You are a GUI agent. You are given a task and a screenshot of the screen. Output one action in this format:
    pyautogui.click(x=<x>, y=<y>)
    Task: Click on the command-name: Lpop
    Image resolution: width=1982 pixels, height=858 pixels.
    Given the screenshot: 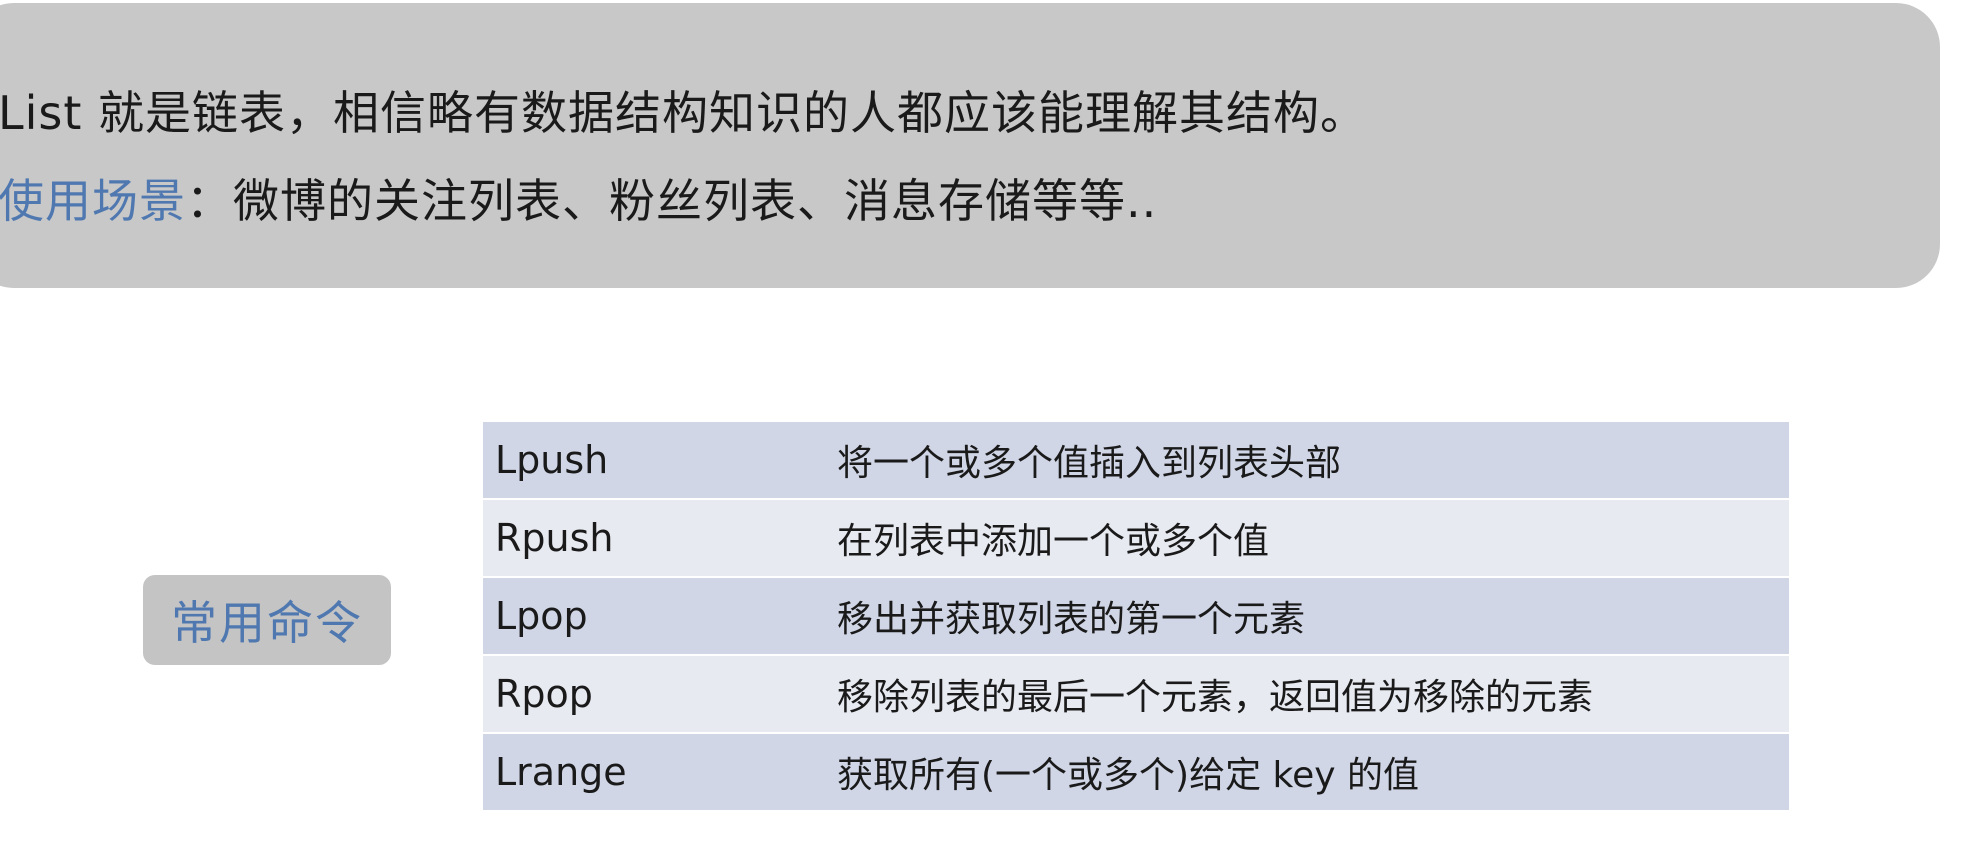 What is the action you would take?
    pyautogui.click(x=541, y=616)
    